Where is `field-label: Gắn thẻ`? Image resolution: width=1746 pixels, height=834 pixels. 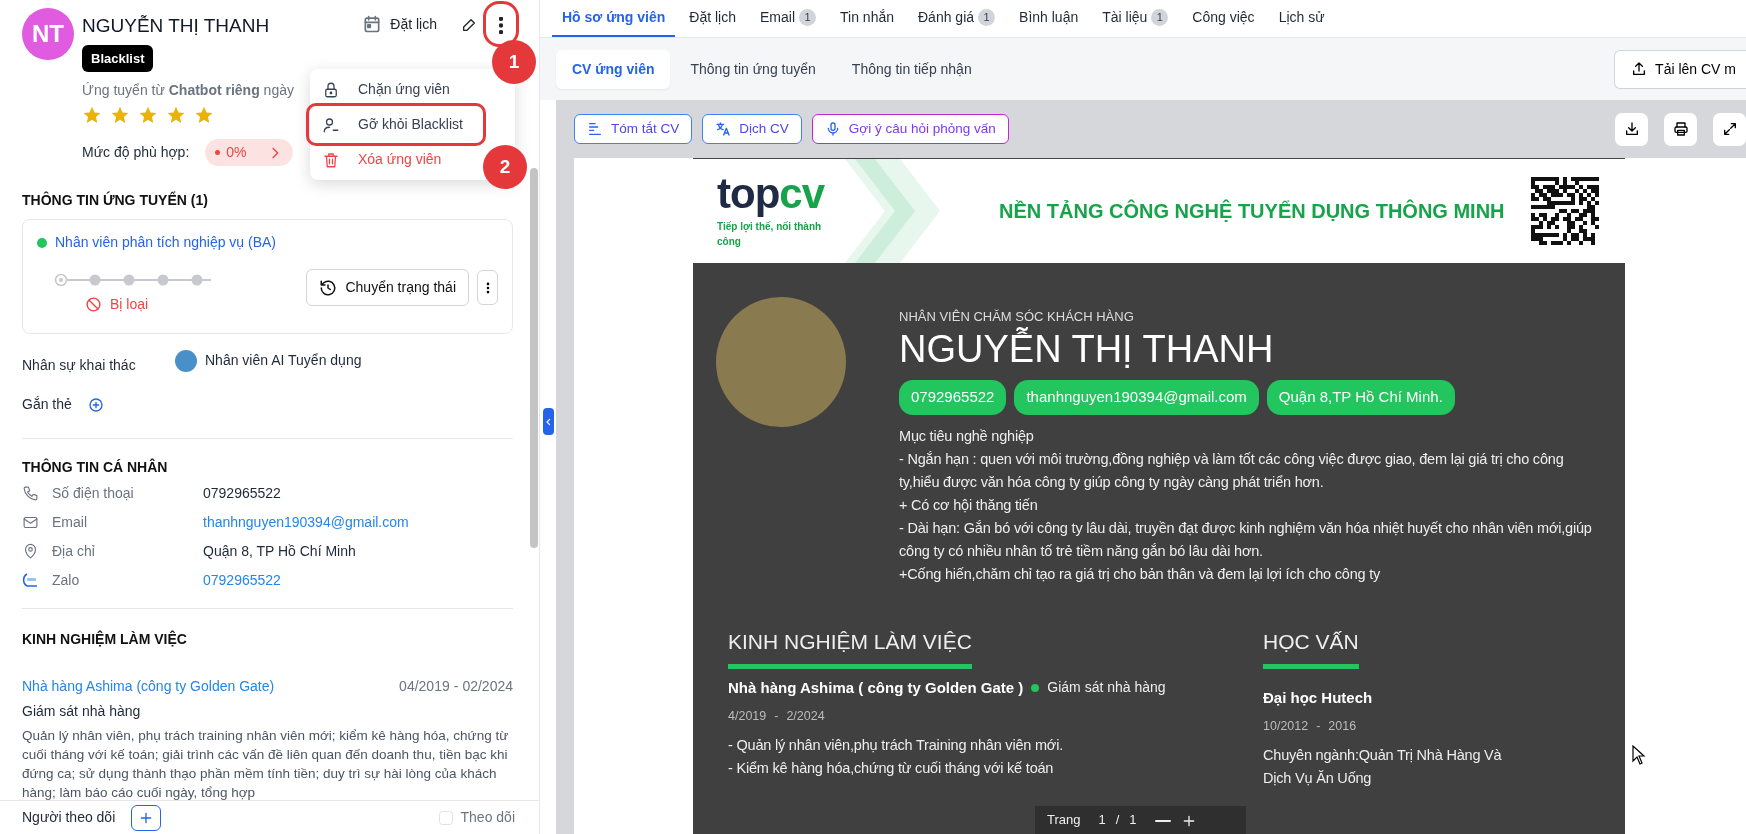 field-label: Gắn thẻ is located at coordinates (47, 404).